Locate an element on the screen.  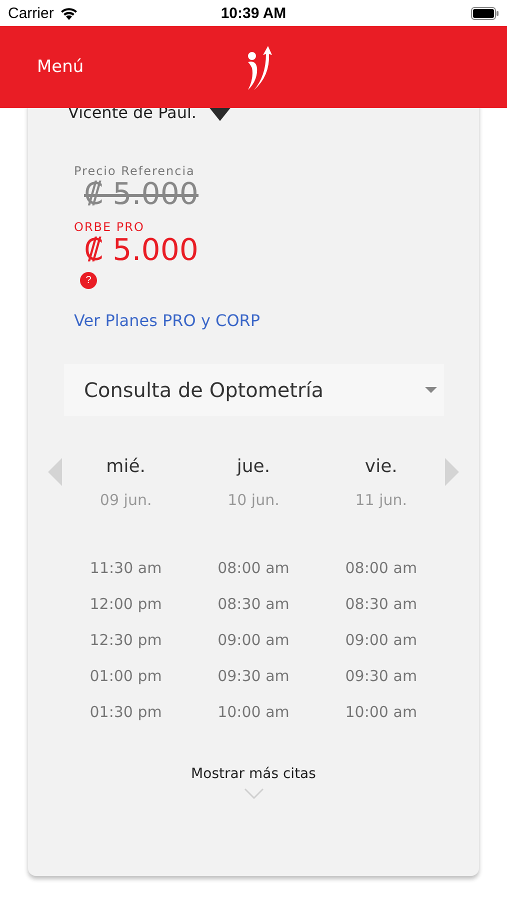
day-name: mié. is located at coordinates (126, 466).